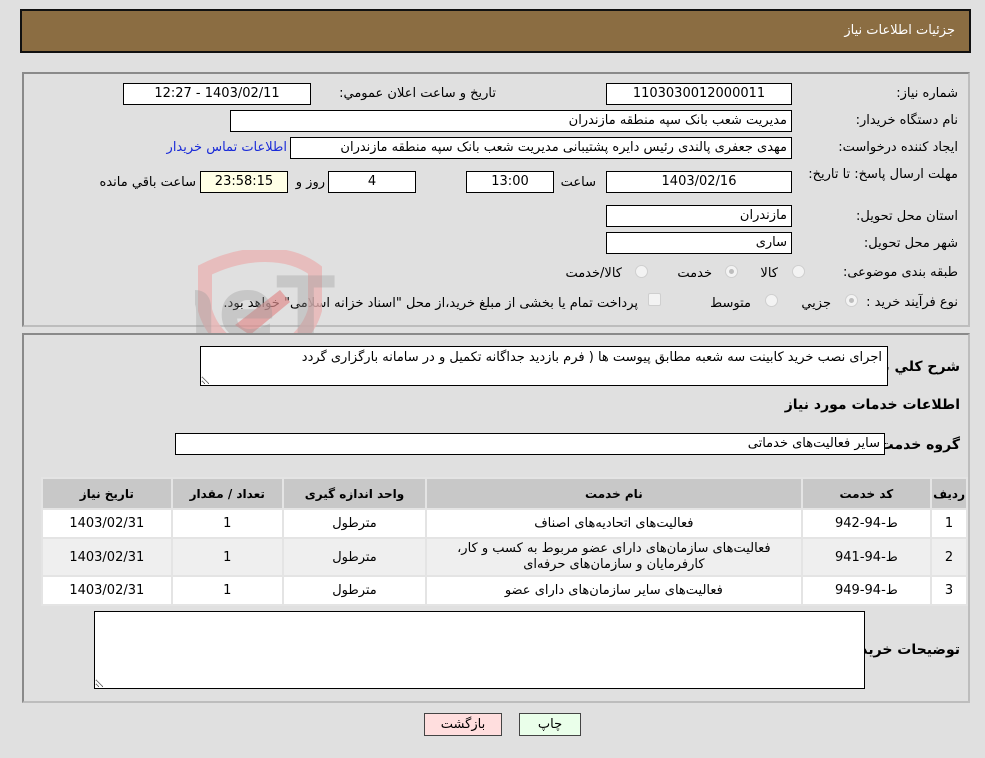 This screenshot has width=985, height=758. What do you see at coordinates (912, 302) in the screenshot?
I see `process-label: نوع فرآیند خرید :` at bounding box center [912, 302].